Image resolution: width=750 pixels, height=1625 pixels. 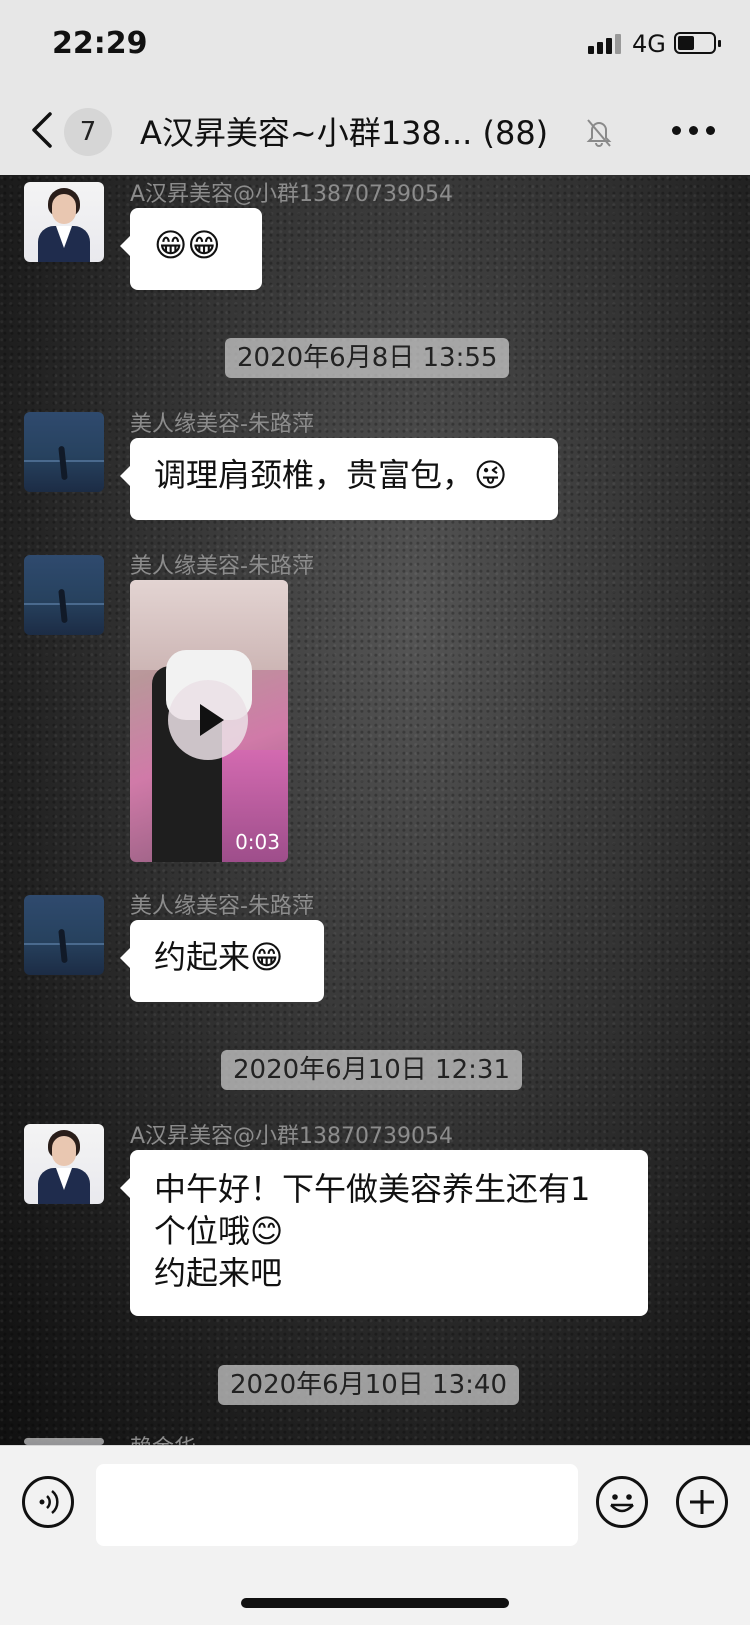 What do you see at coordinates (622, 1502) in the screenshot?
I see `smiley-icon` at bounding box center [622, 1502].